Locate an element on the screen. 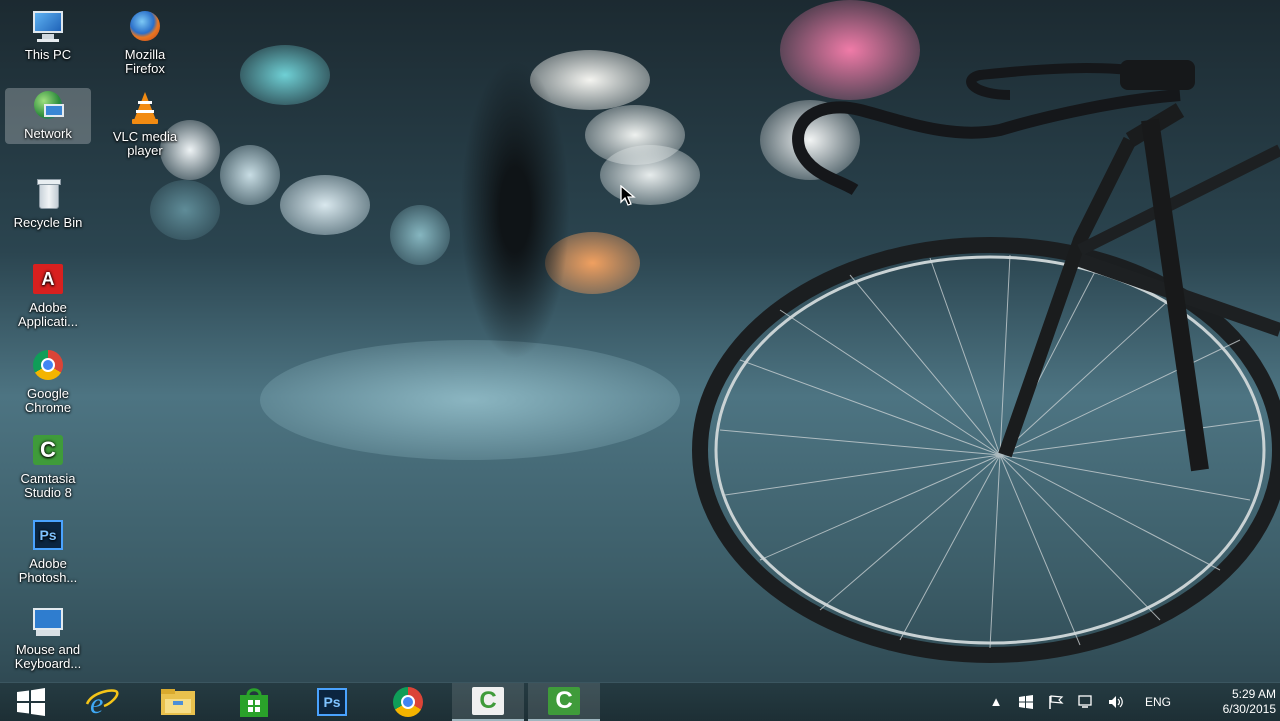  this-pc-icon is located at coordinates (48, 27).